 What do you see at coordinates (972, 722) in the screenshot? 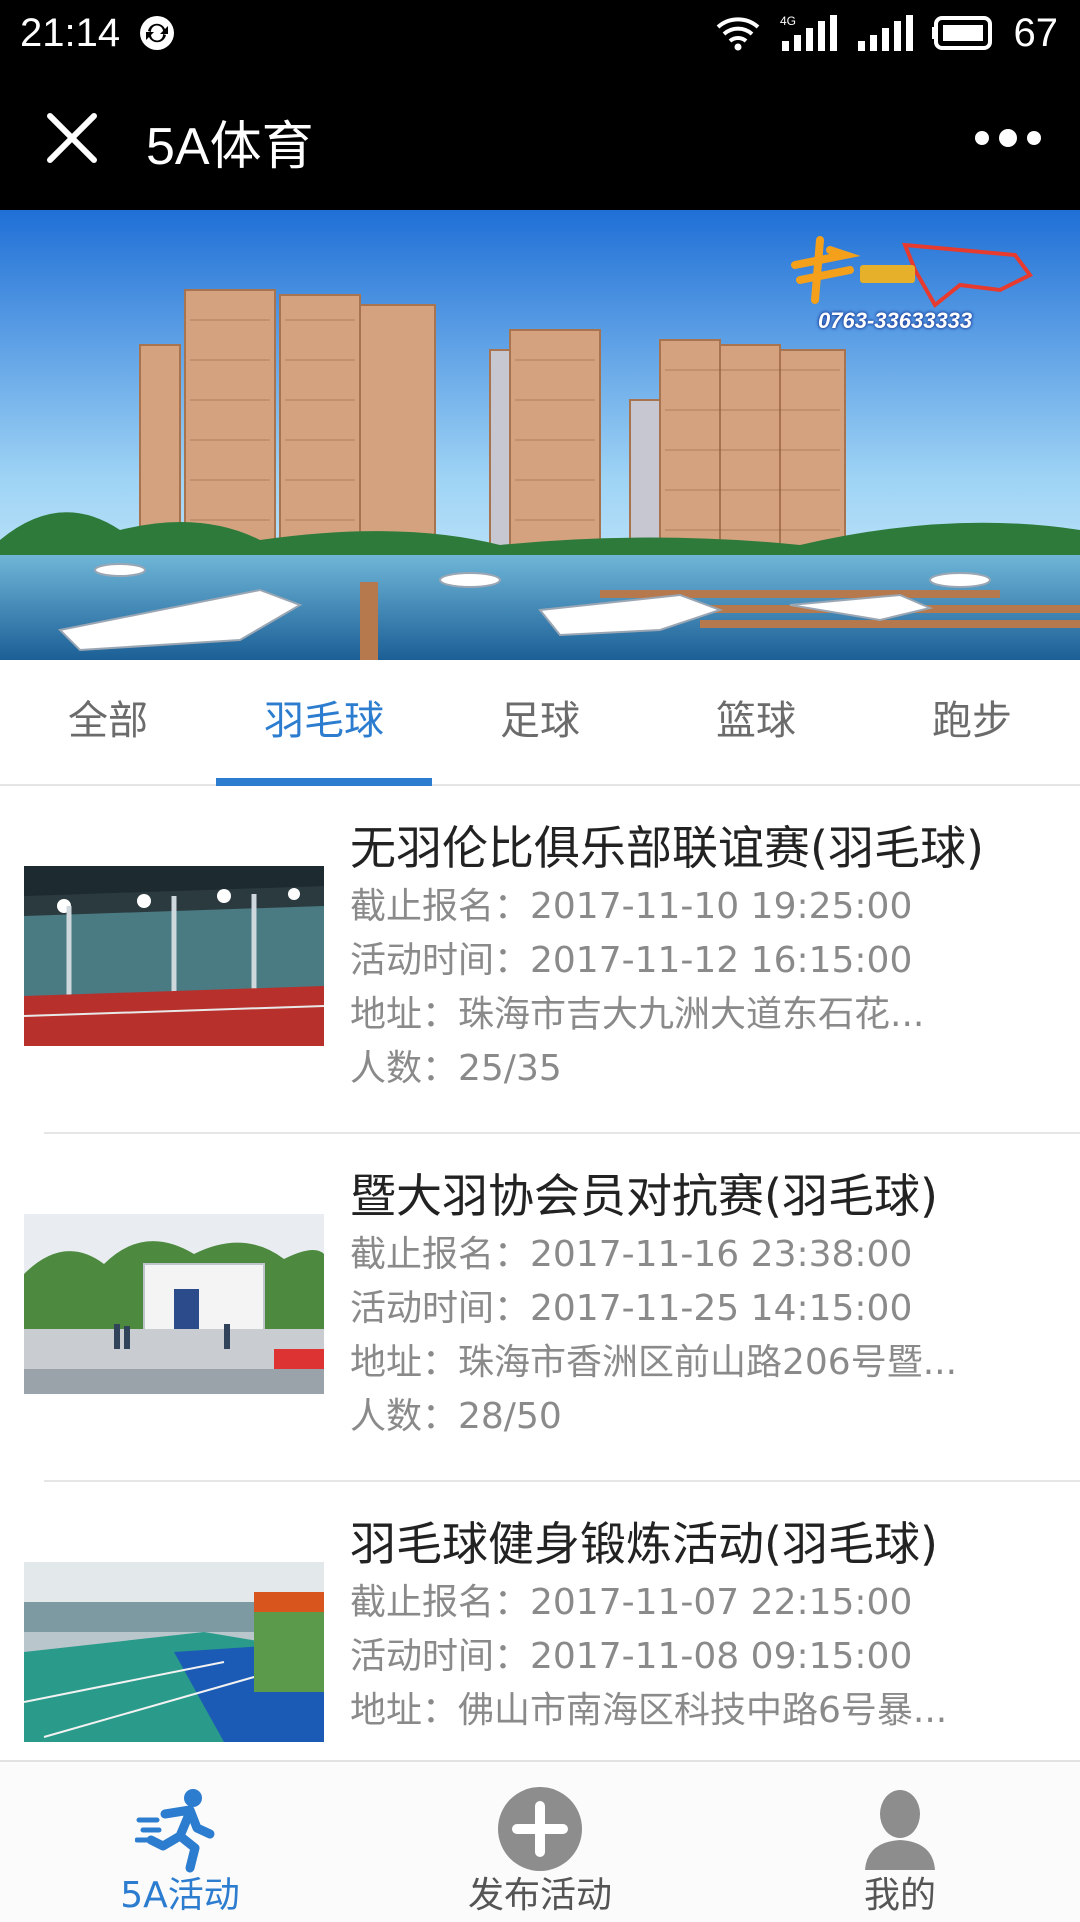
I see `tab-running: 跑步` at bounding box center [972, 722].